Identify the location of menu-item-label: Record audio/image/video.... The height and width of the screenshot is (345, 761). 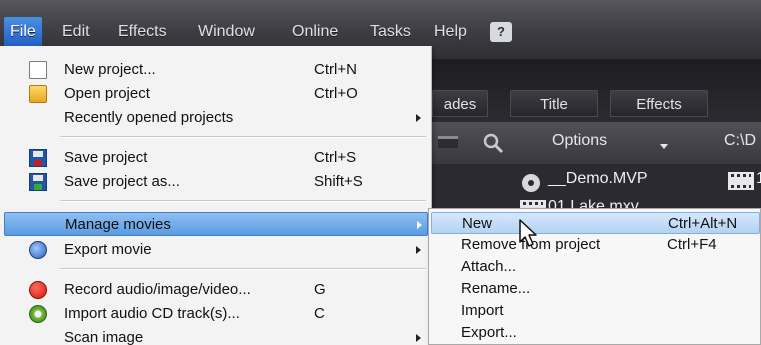
(157, 289).